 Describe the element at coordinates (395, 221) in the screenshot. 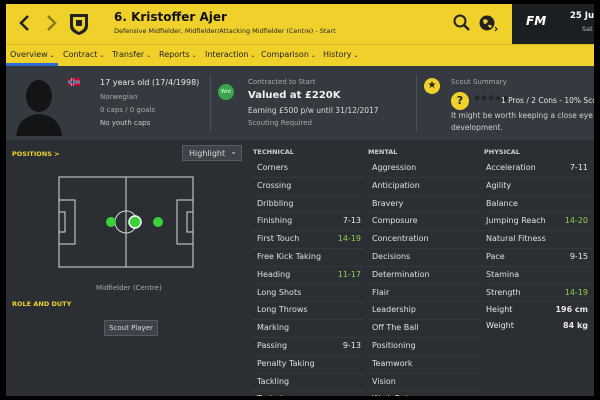

I see `attribute-name: Composure` at that location.